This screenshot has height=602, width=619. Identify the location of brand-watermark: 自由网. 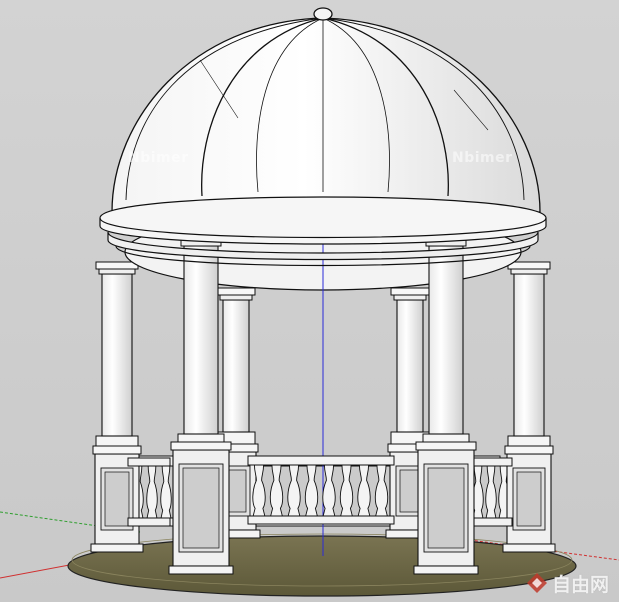
(567, 583).